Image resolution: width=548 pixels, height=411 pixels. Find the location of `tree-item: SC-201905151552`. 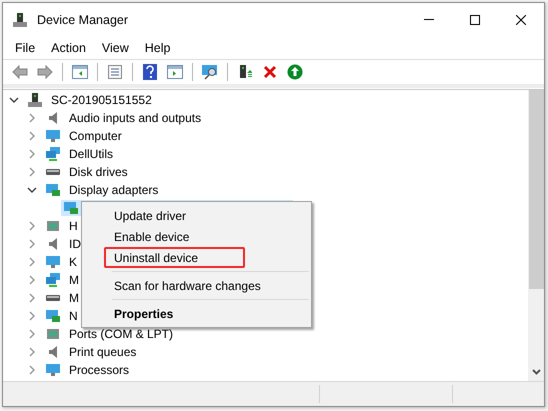

tree-item: SC-201905151552 is located at coordinates (101, 100).